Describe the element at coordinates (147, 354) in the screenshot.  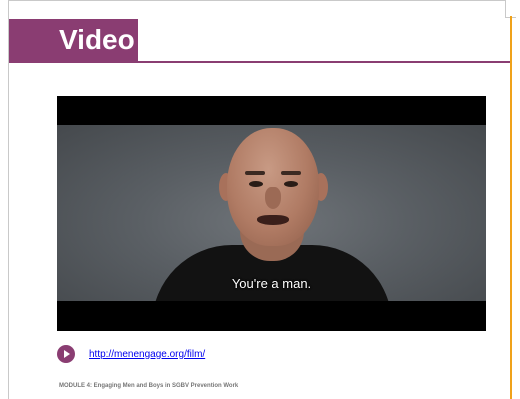
I see `film-link: http://menengage.org/film/` at that location.